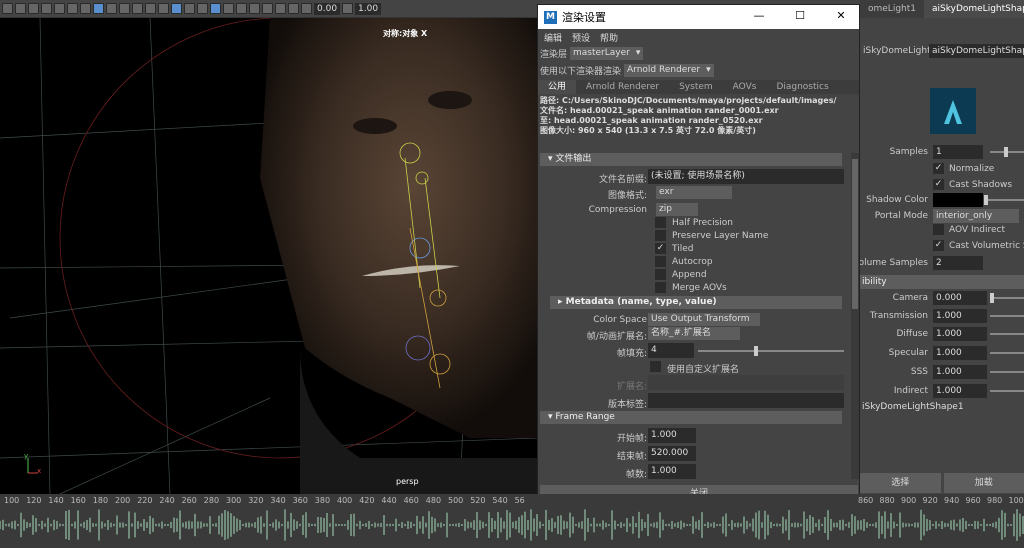 The image size is (1024, 548). Describe the element at coordinates (241, 8) in the screenshot. I see `ambient-occlusion-icon` at that location.